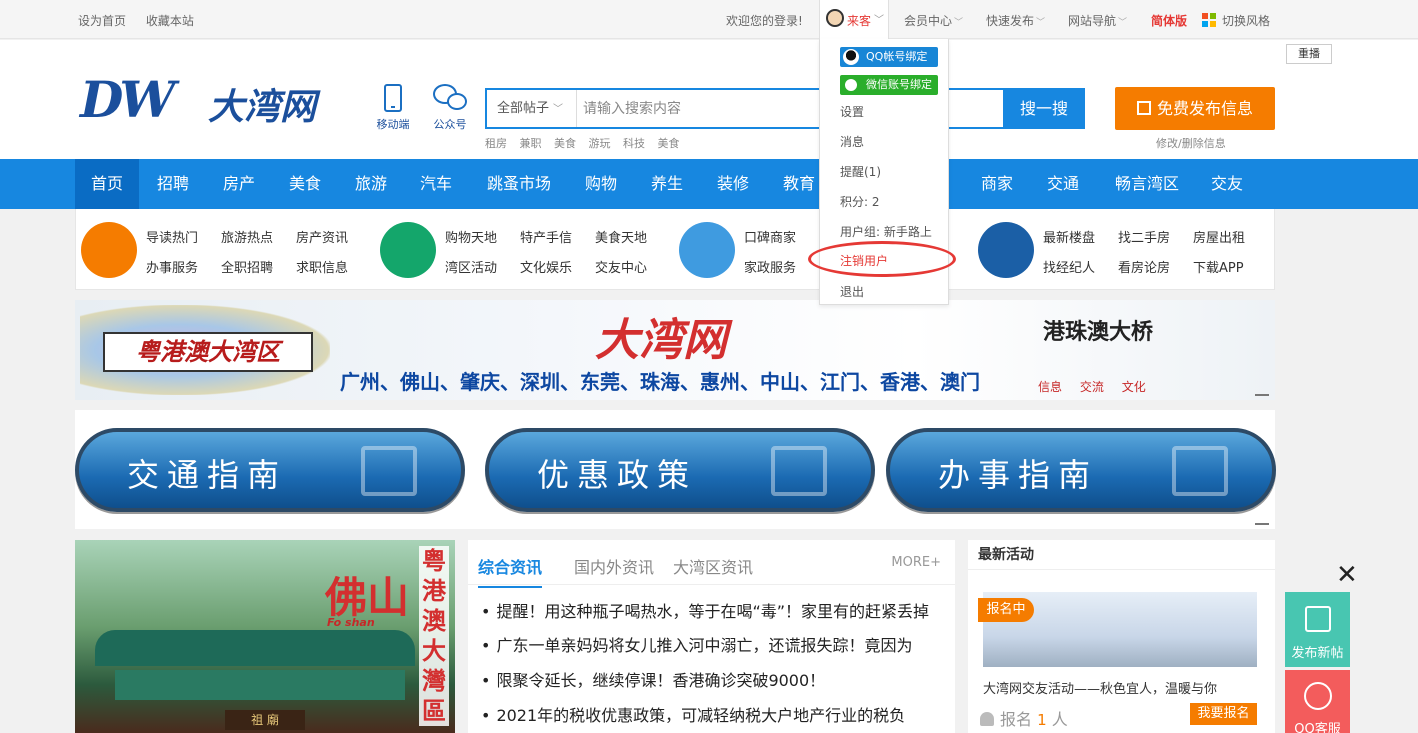 The width and height of the screenshot is (1418, 733). I want to click on chevron-down-icon: ﹀, so click(879, 20).